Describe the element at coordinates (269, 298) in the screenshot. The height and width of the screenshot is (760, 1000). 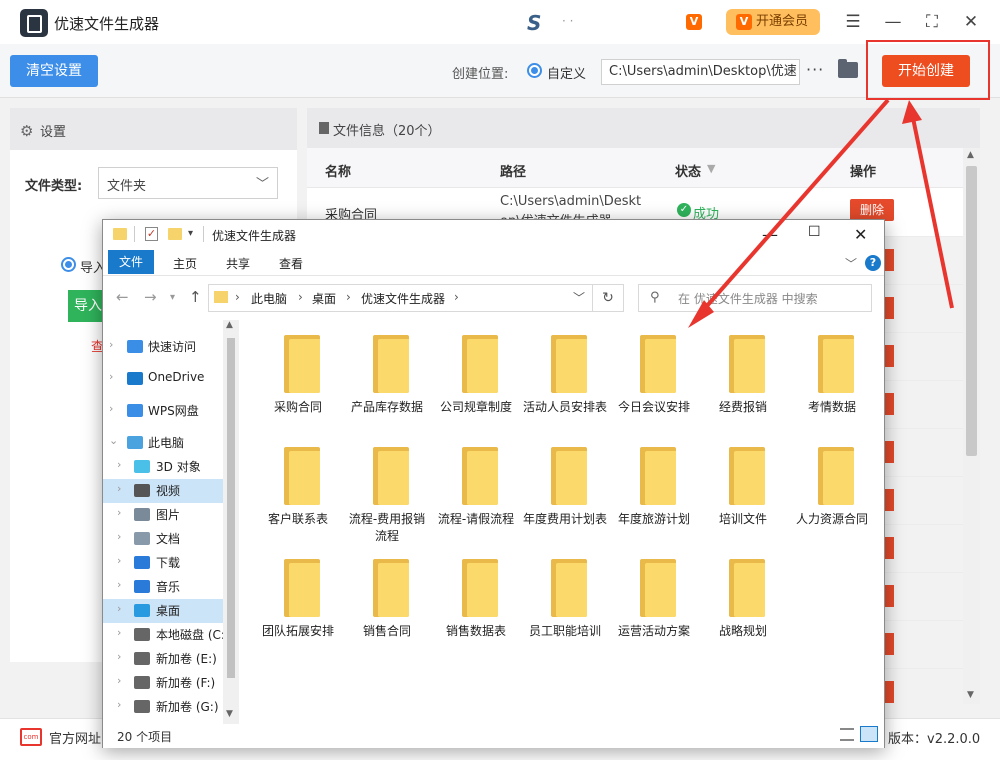
I see `breadcrumb-this-pc: 此电脑` at that location.